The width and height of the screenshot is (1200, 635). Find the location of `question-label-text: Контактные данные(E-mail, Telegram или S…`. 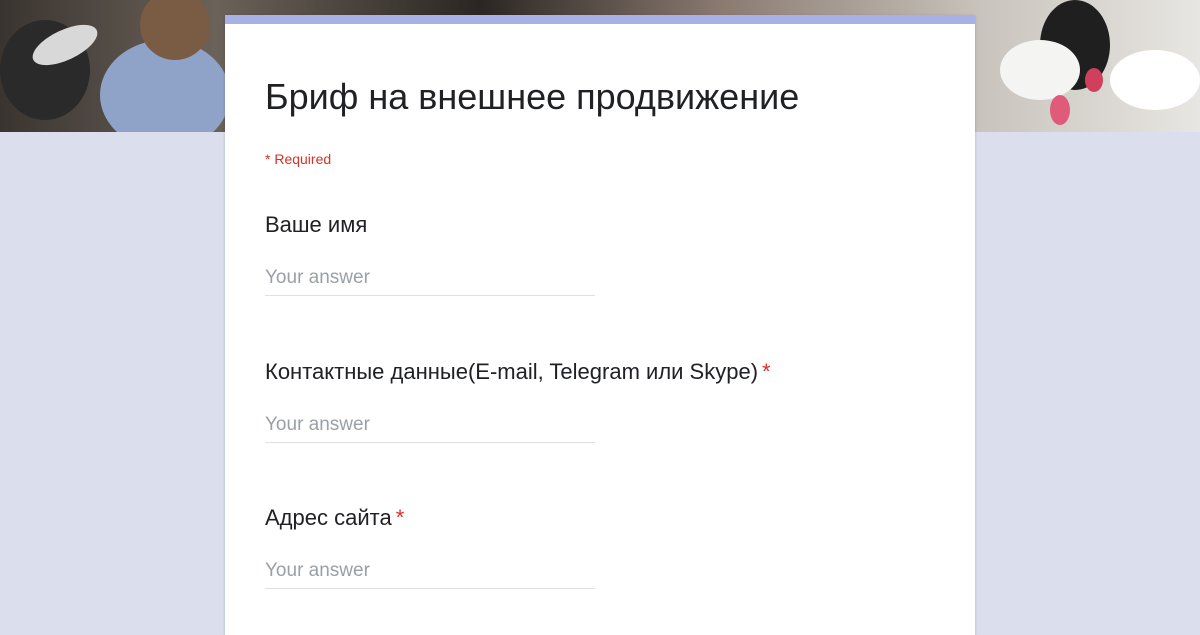

question-label-text: Контактные данные(E-mail, Telegram или S… is located at coordinates (512, 371).